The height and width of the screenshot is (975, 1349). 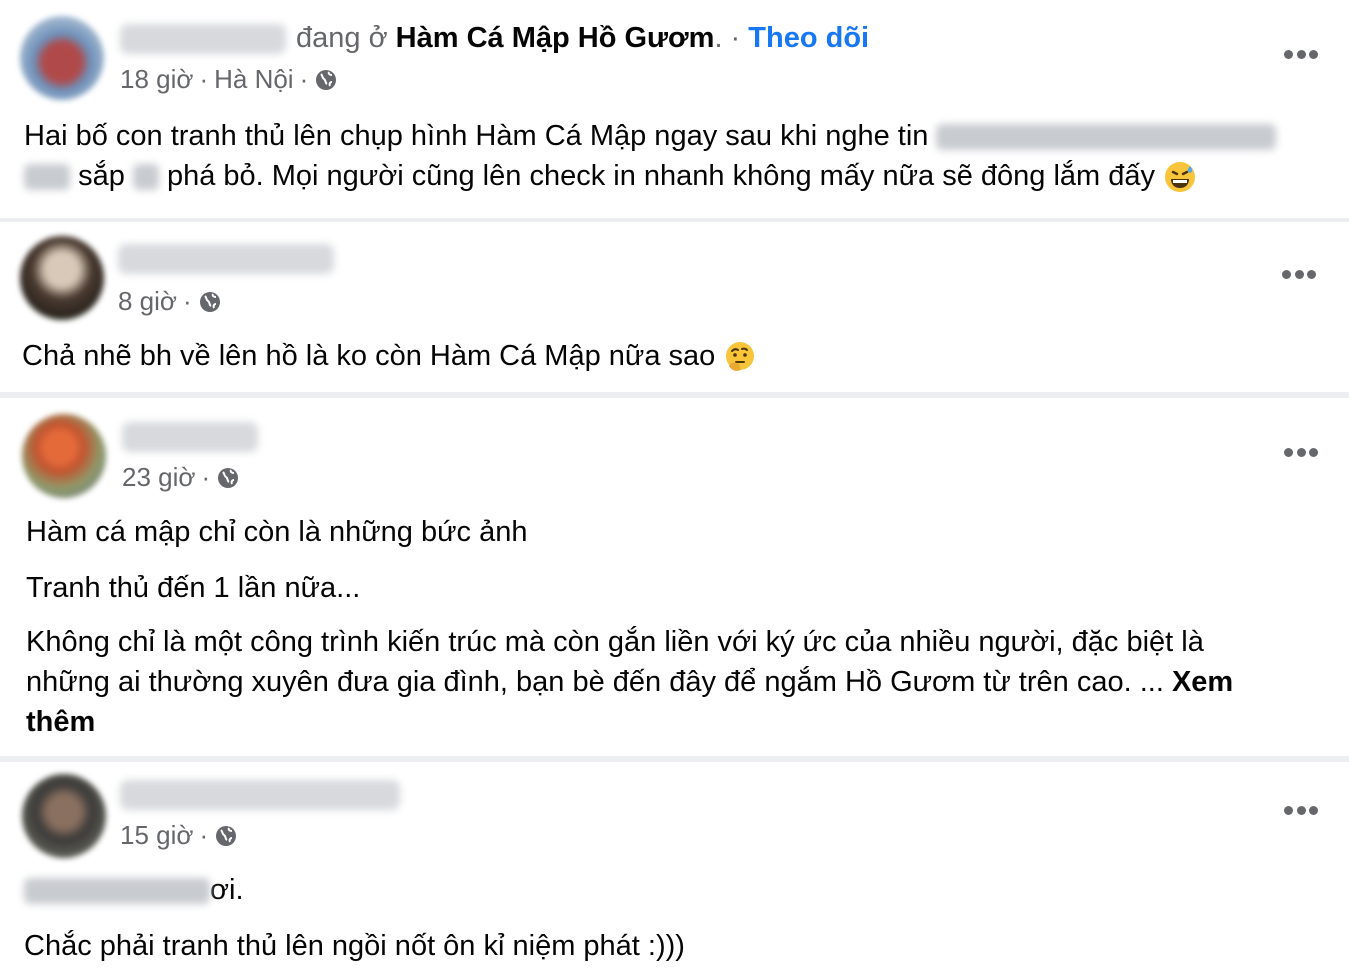 What do you see at coordinates (101, 176) in the screenshot?
I see `post-text-segment: sắp` at bounding box center [101, 176].